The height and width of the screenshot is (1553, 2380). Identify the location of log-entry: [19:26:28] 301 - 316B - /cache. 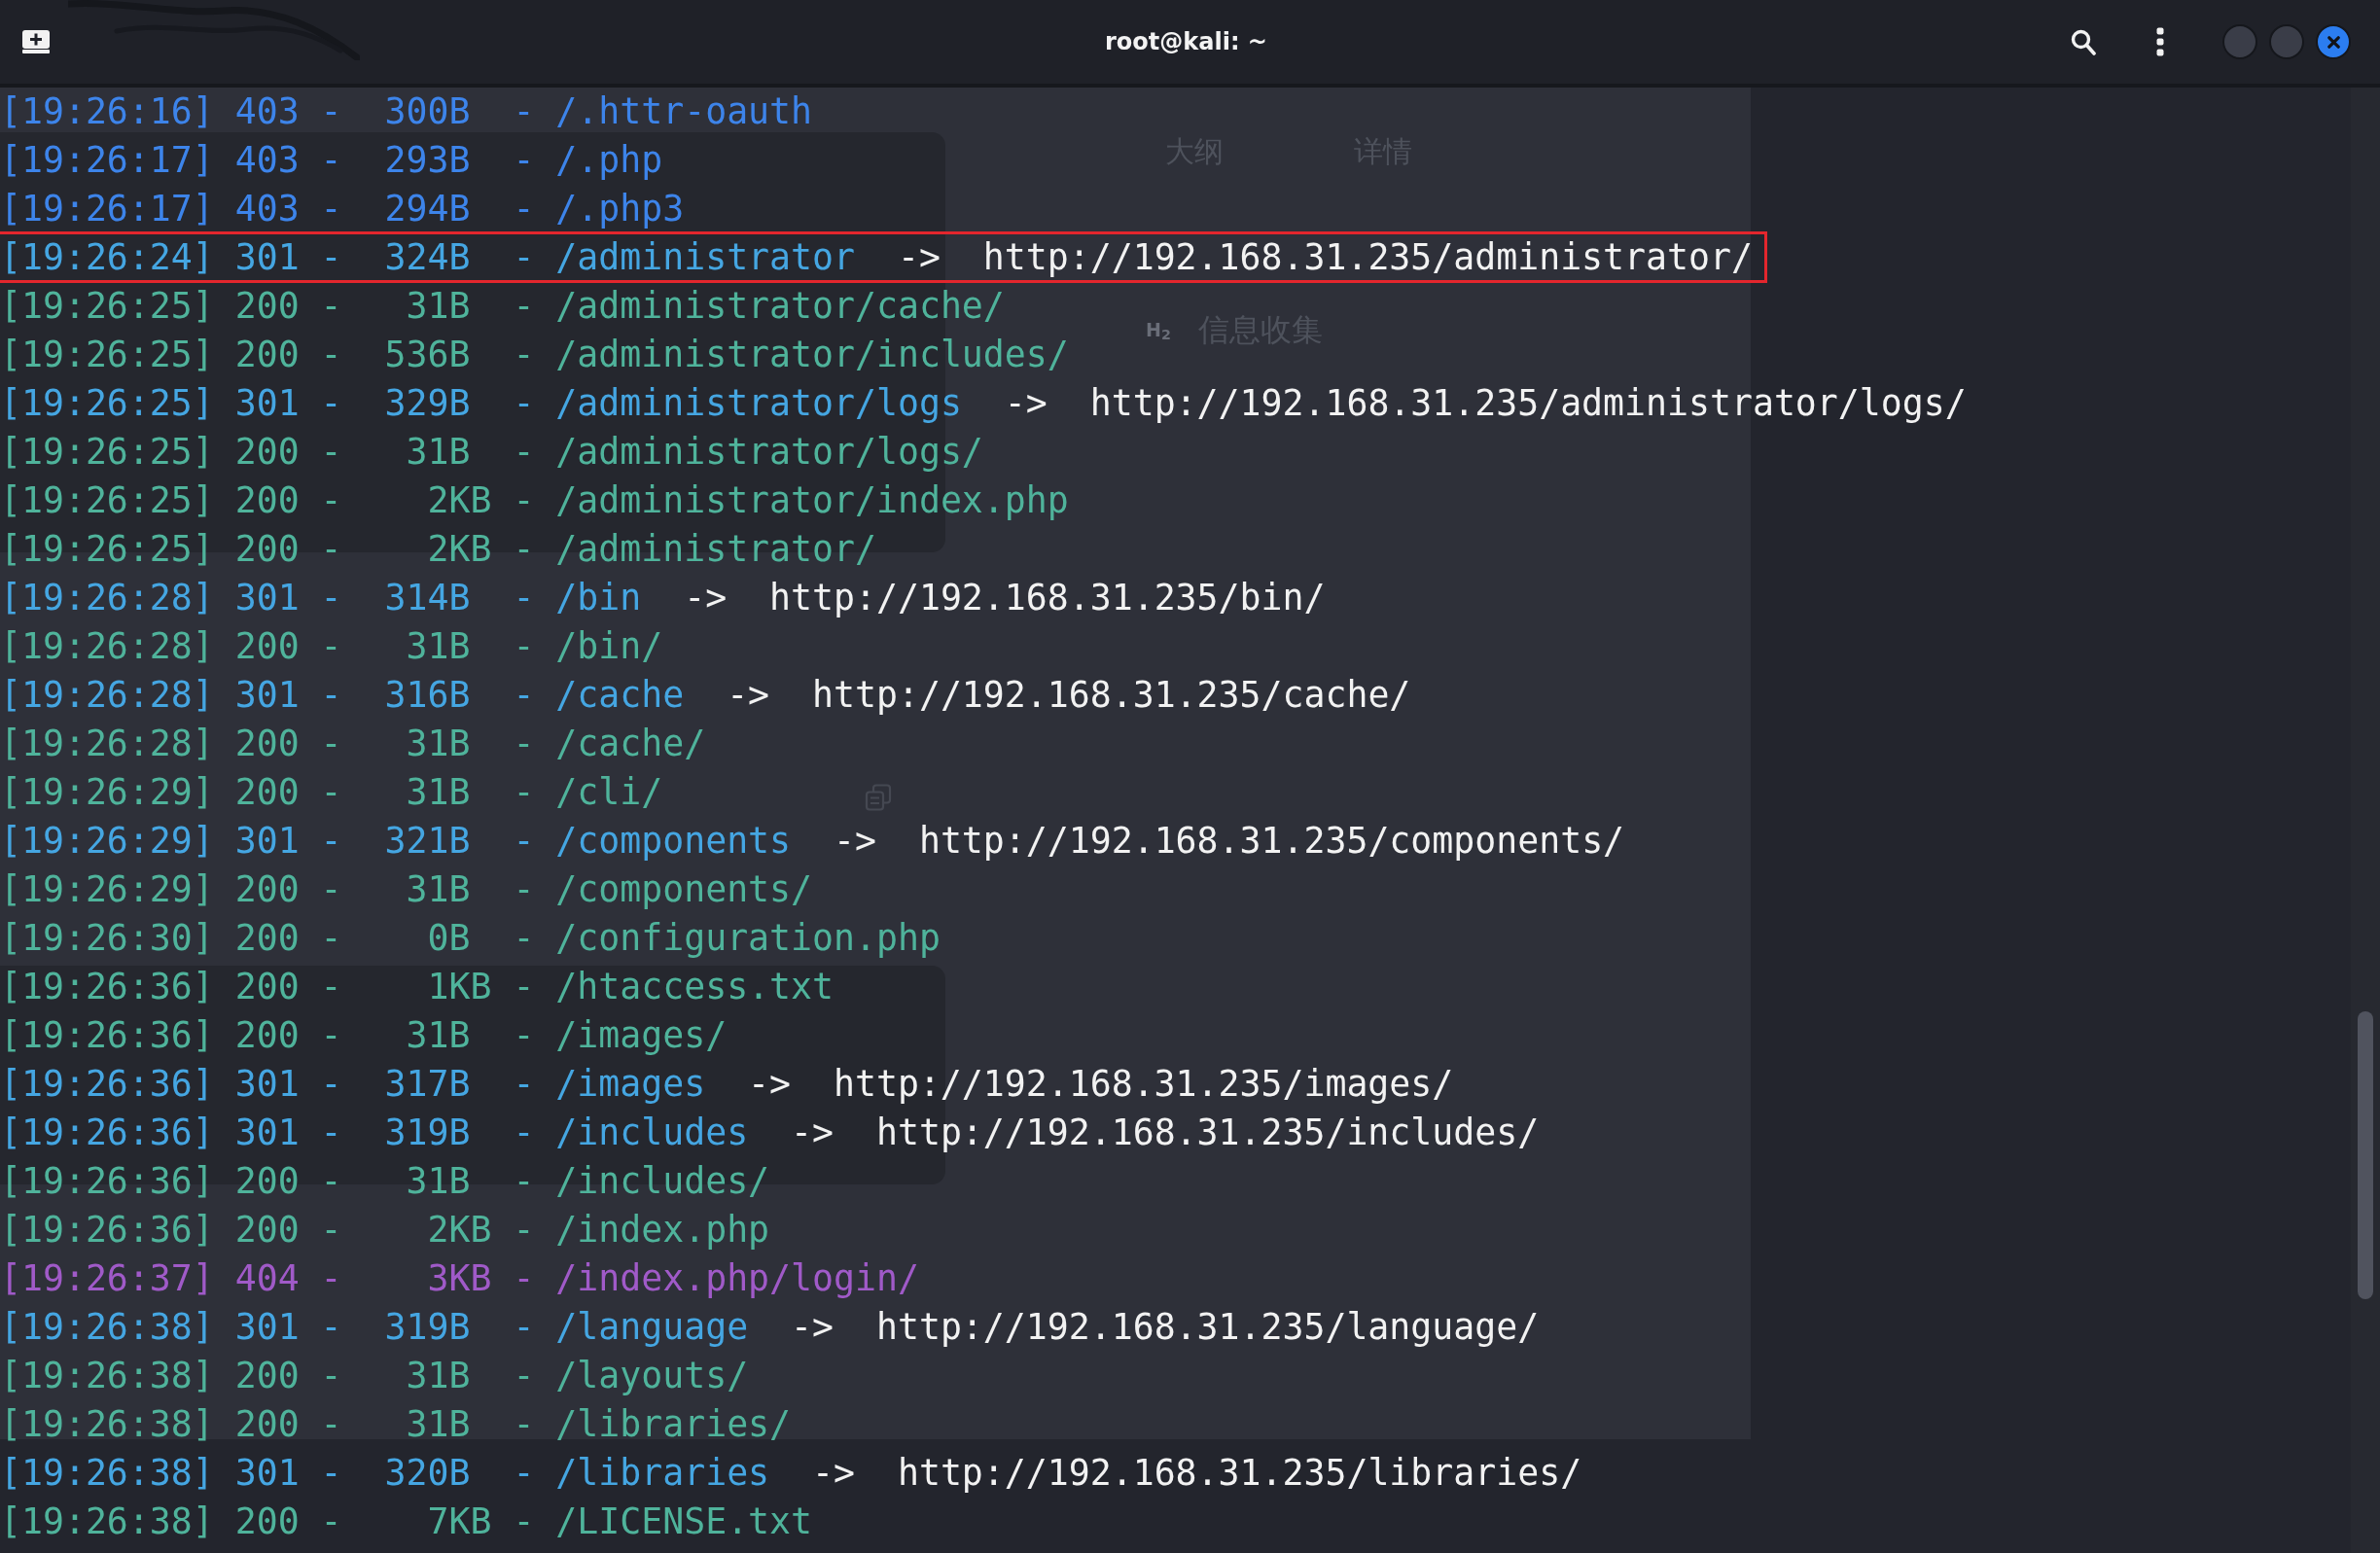
(342, 695).